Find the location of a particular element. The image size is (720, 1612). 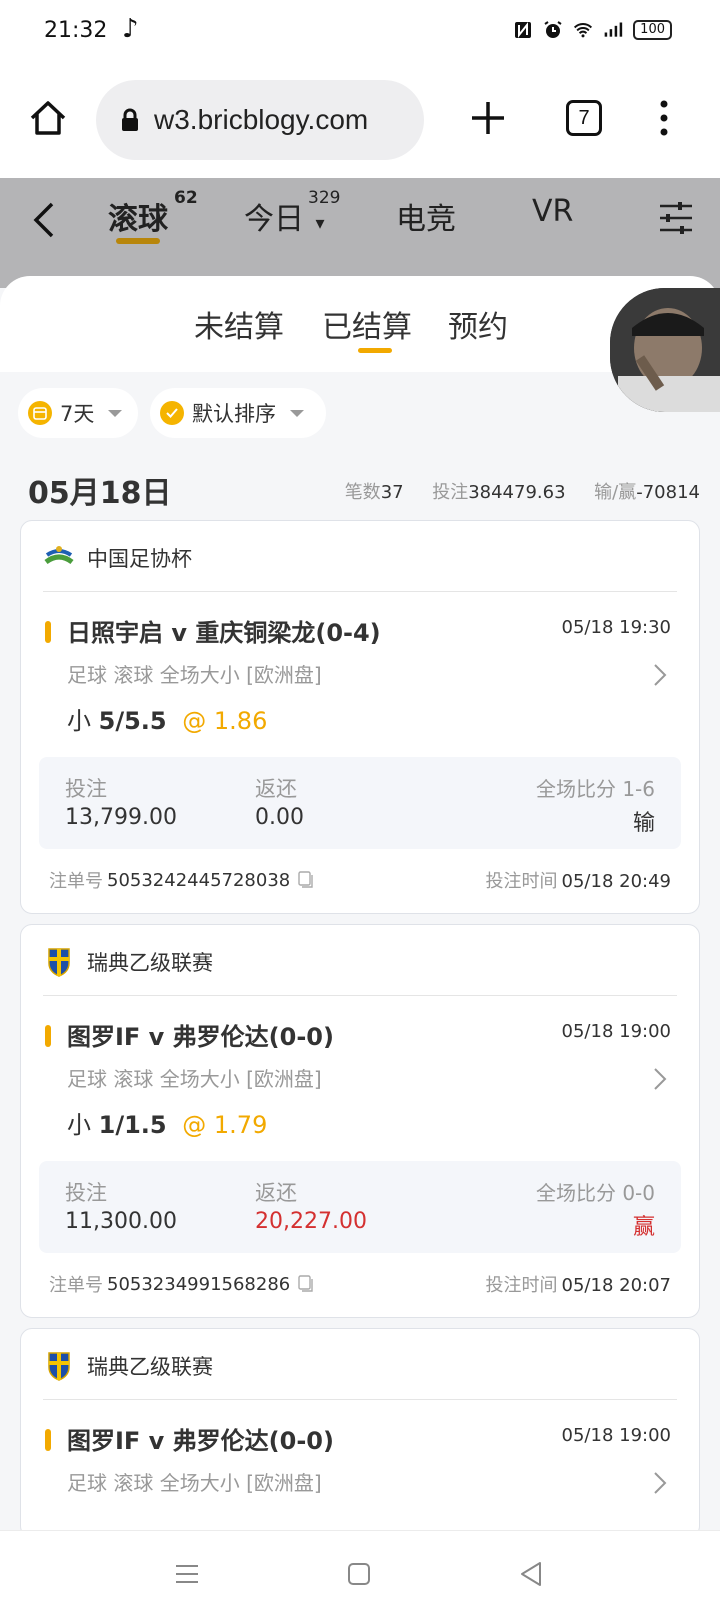

bet-pick: 小 1/1.5 @ 1.79 is located at coordinates (167, 1122).